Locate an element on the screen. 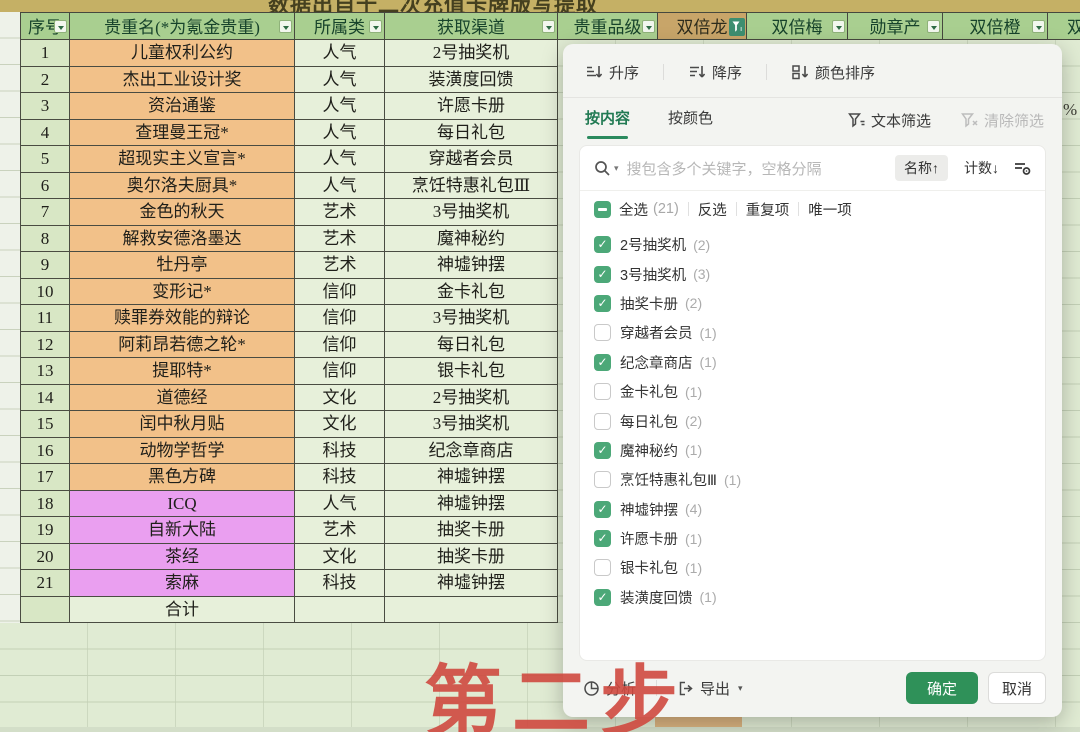 This screenshot has height=732, width=1080. row-number-cell: 20 is located at coordinates (45, 556).